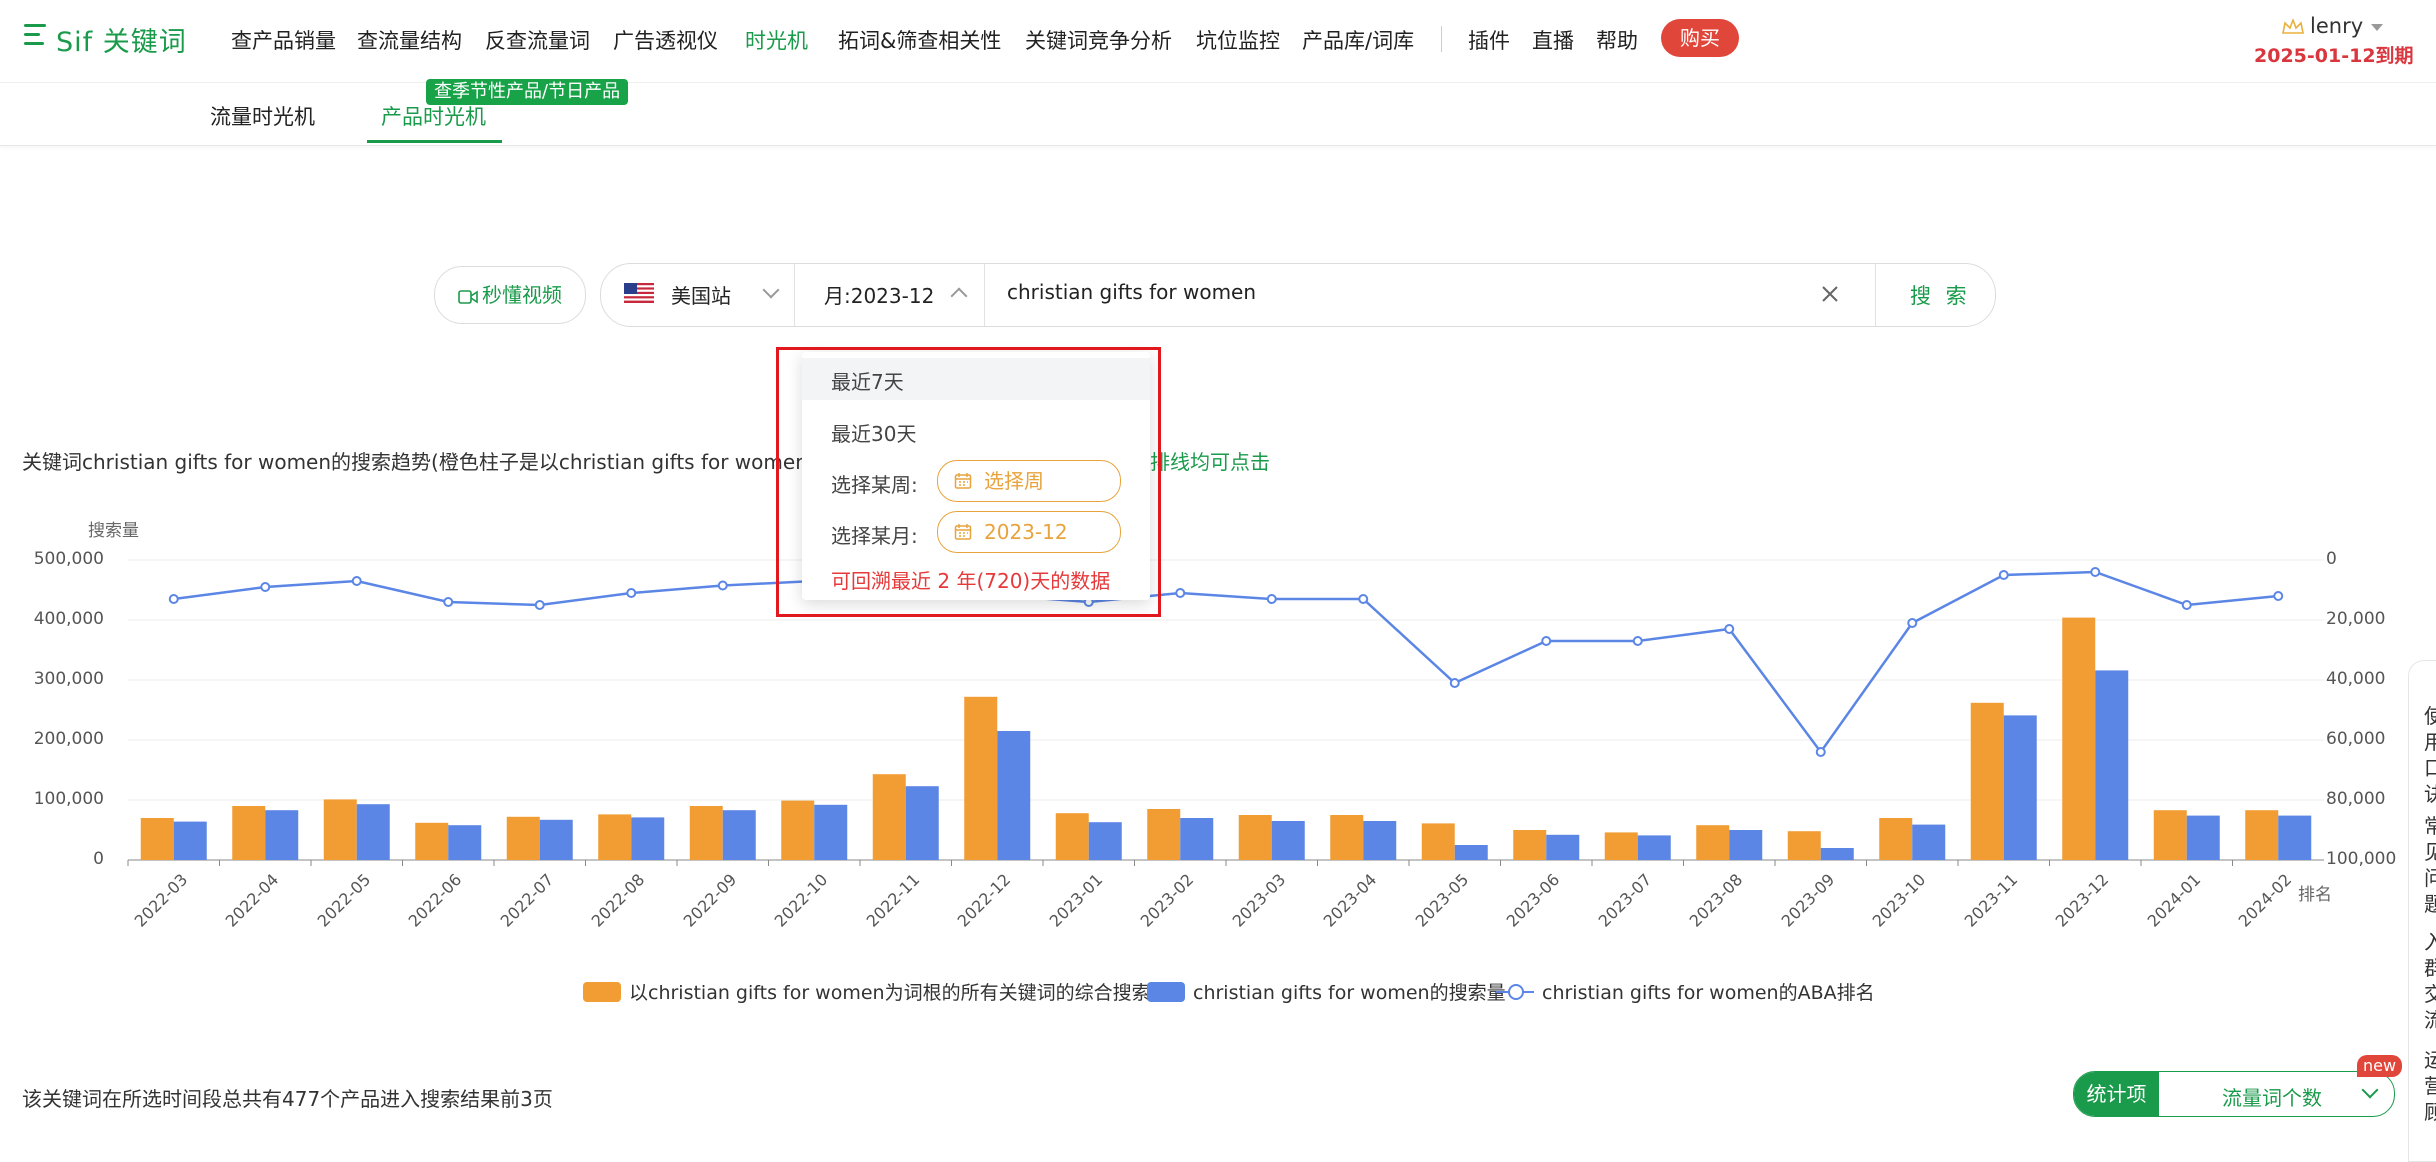  Describe the element at coordinates (2430, 742) in the screenshot. I see `side-char: 用` at that location.